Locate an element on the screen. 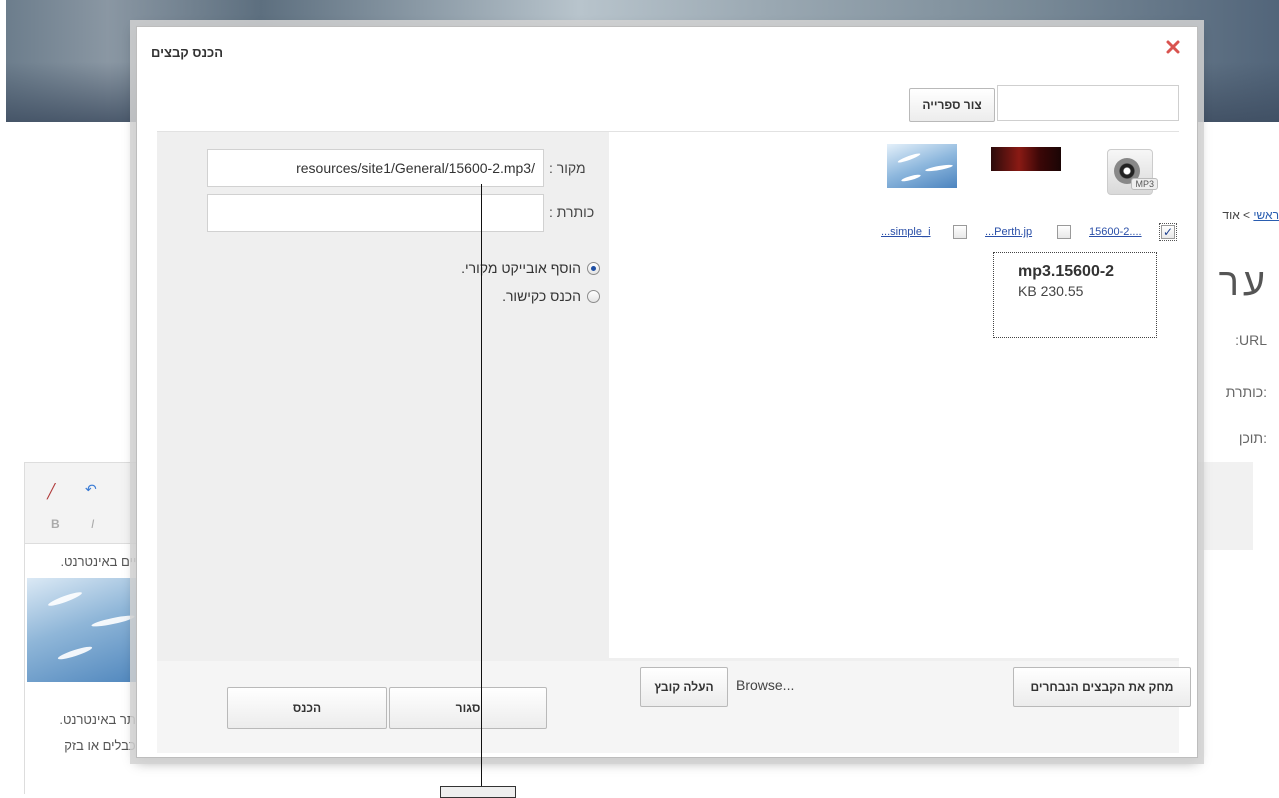 The height and width of the screenshot is (798, 1279). create-folder-button: צור ספרייה is located at coordinates (952, 105).